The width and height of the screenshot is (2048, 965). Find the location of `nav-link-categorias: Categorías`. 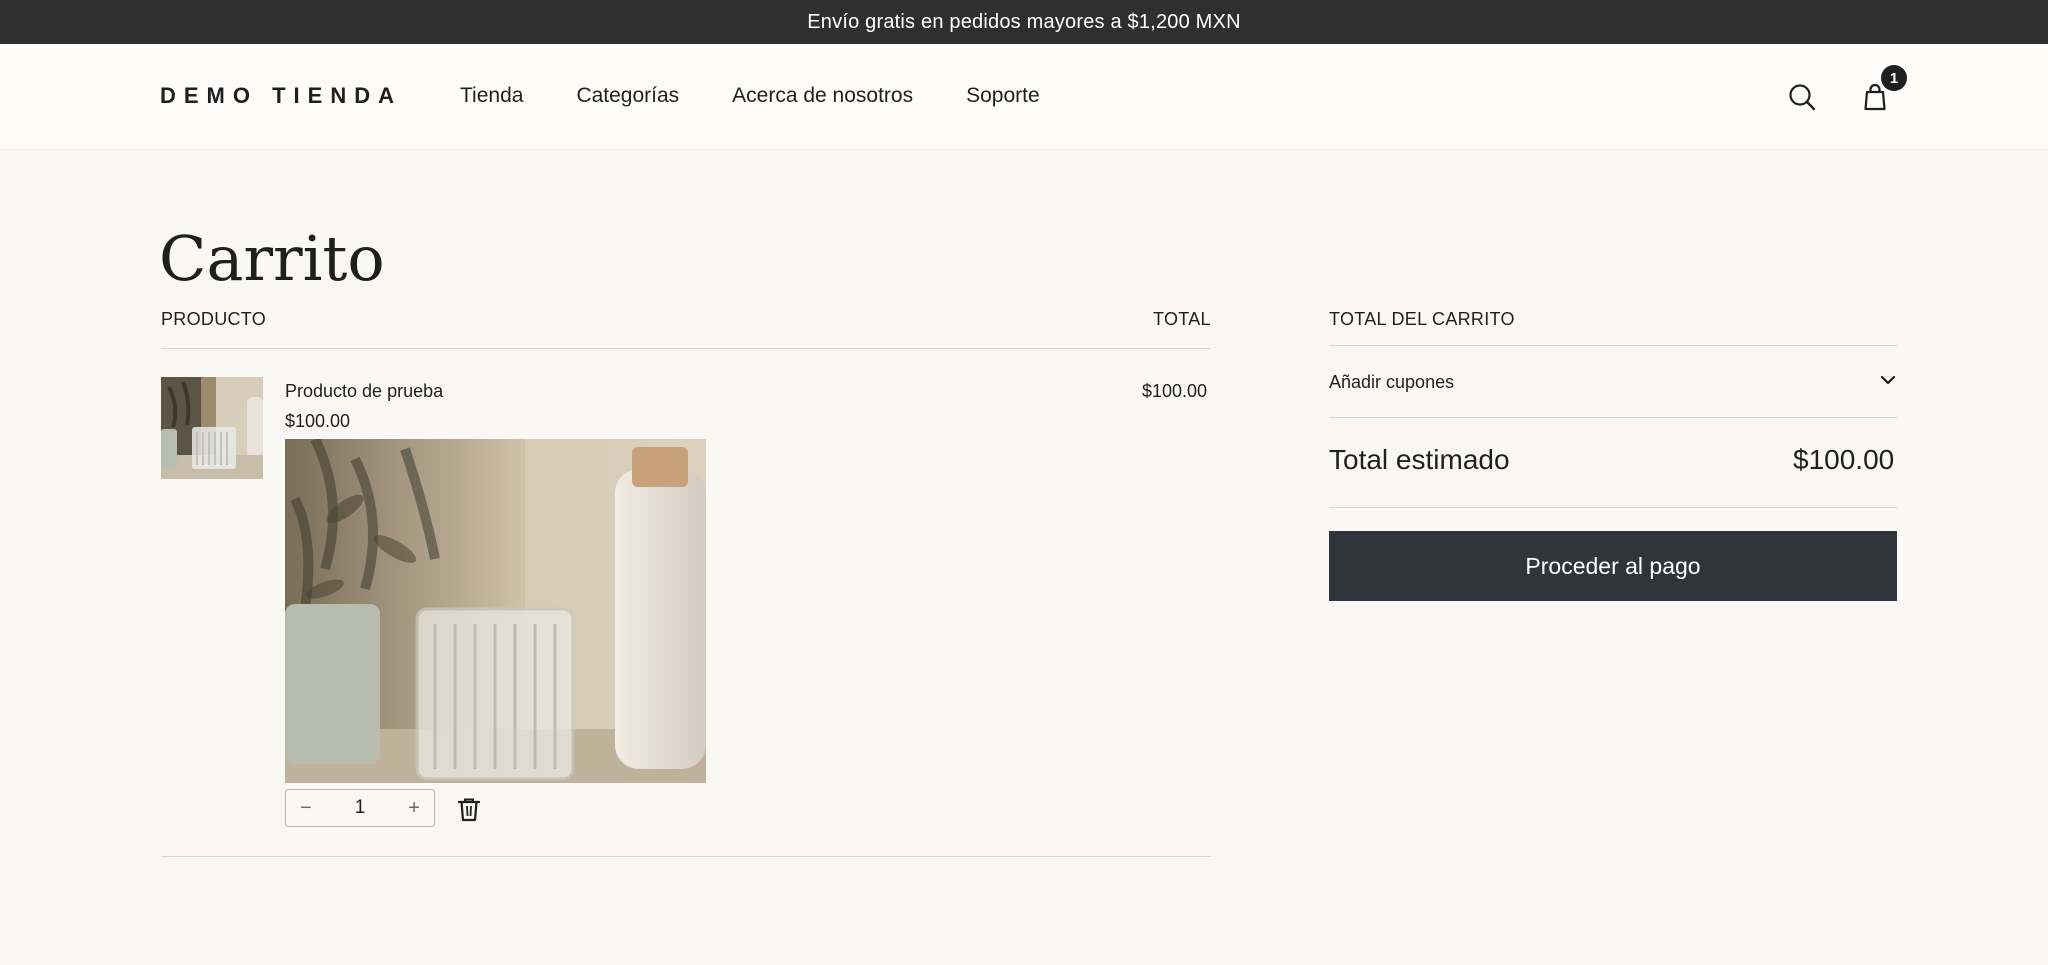

nav-link-categorias: Categorías is located at coordinates (627, 96).